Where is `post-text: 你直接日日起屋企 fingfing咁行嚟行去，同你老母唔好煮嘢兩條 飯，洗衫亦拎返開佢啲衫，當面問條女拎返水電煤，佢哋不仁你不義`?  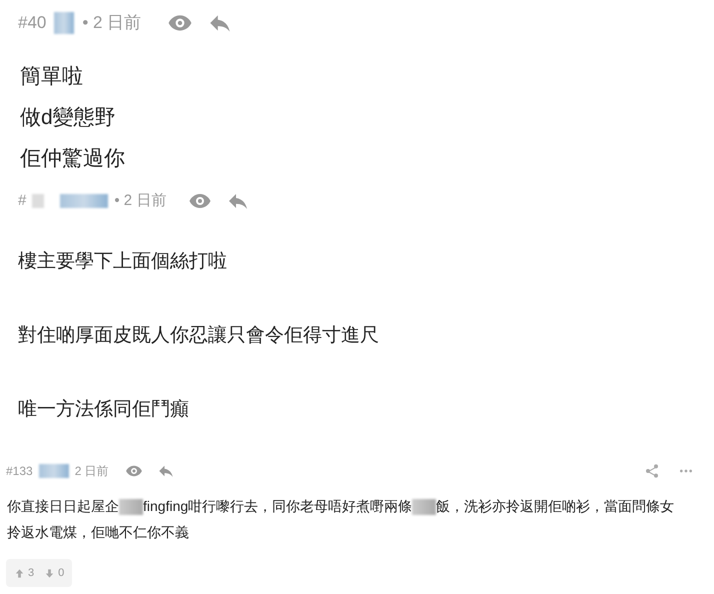 post-text: 你直接日日起屋企 fingfing咁行嚟行去，同你老母唔好煮嘢兩條 飯，洗衫亦拎返開佢啲衫，當面問條女拎返水電煤，佢哋不仁你不義 is located at coordinates (341, 519).